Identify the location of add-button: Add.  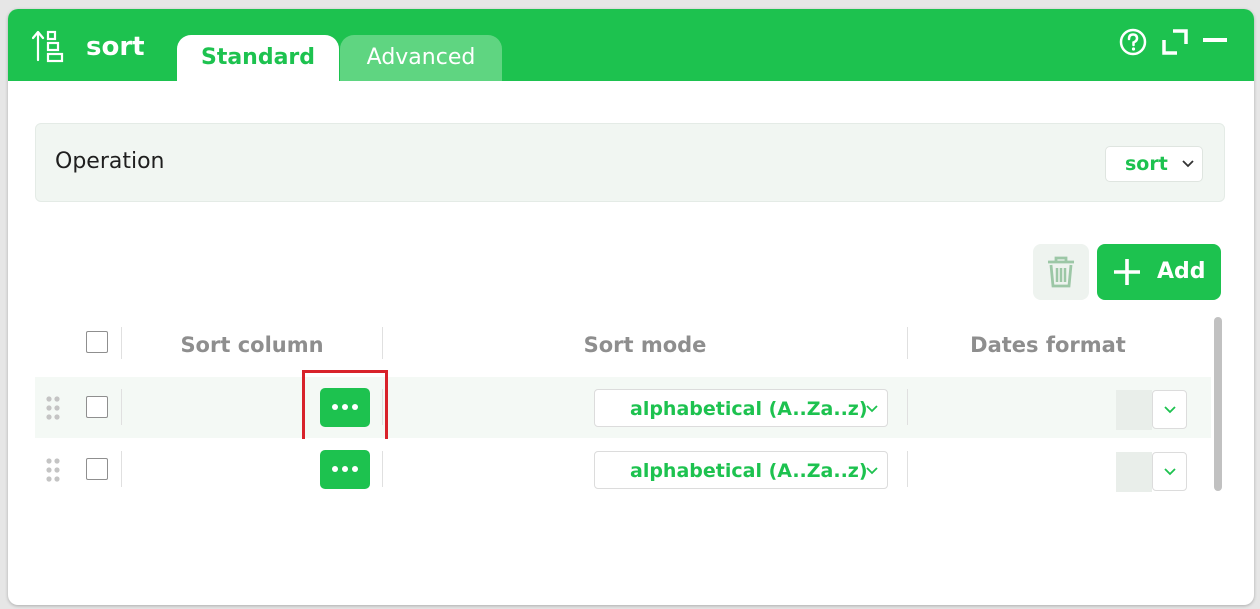
(1159, 272).